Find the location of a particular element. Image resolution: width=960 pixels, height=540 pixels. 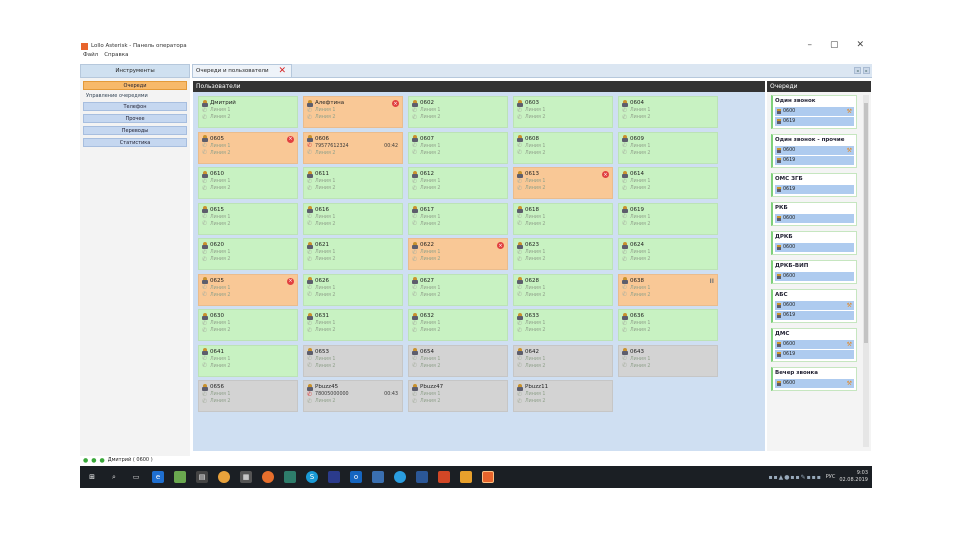

user-card: 0638 ✆ Линия 1 ✆ Линия 2 II is located at coordinates (668, 289).